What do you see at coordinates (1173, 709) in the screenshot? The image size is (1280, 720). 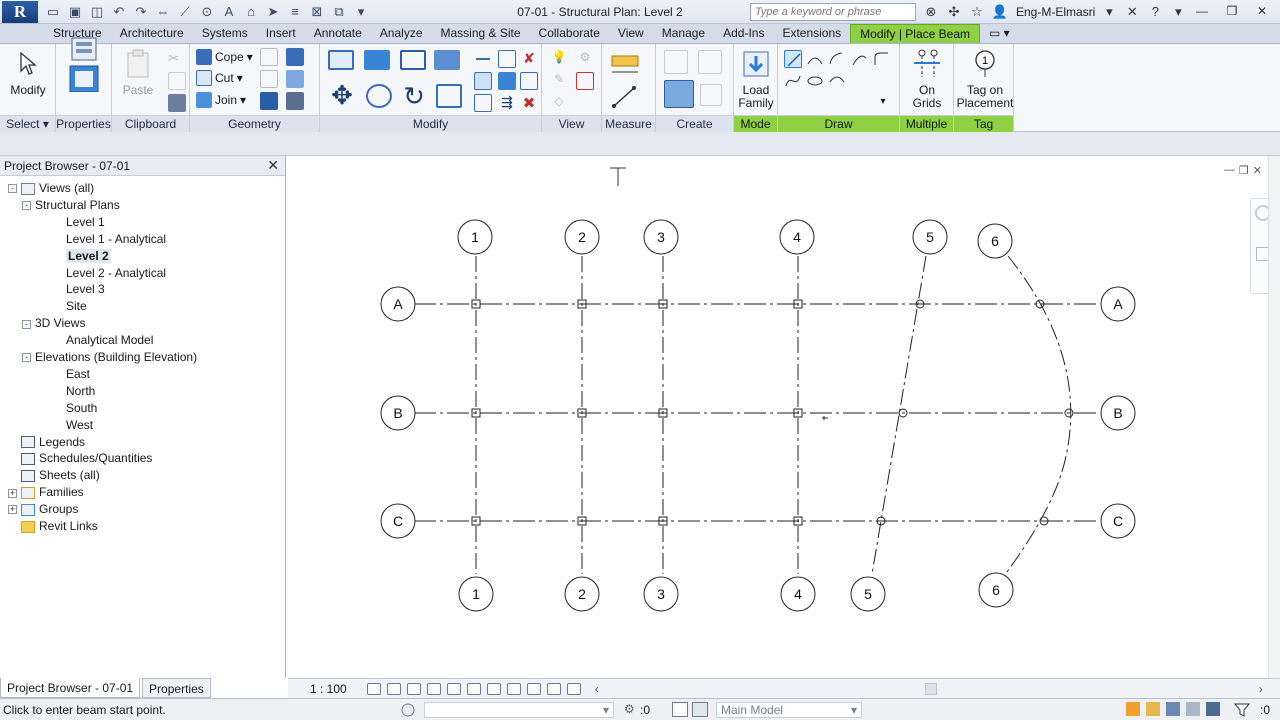 I see `select-pinned-icon` at bounding box center [1173, 709].